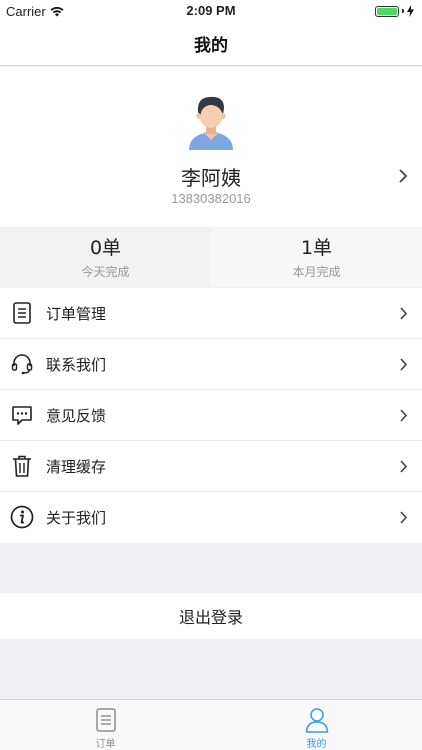 This screenshot has width=422, height=750. Describe the element at coordinates (22, 517) in the screenshot. I see `info-icon` at that location.